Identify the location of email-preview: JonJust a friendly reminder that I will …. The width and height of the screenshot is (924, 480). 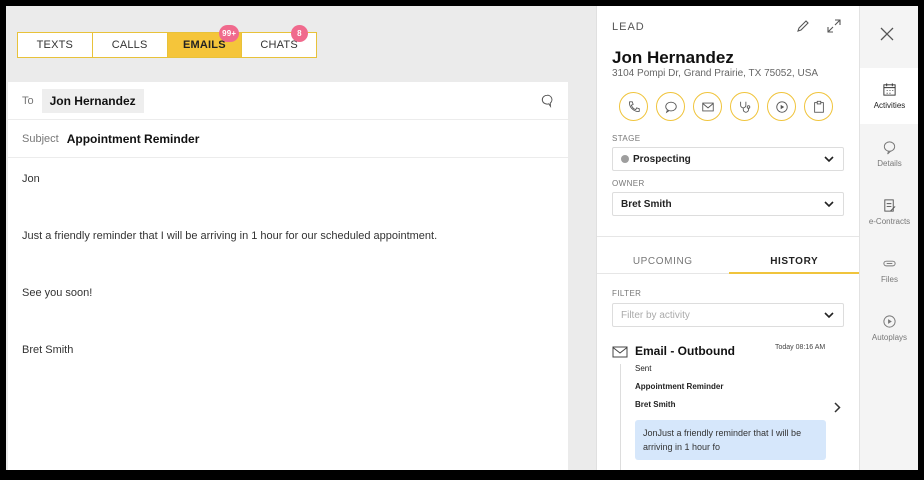
(730, 440).